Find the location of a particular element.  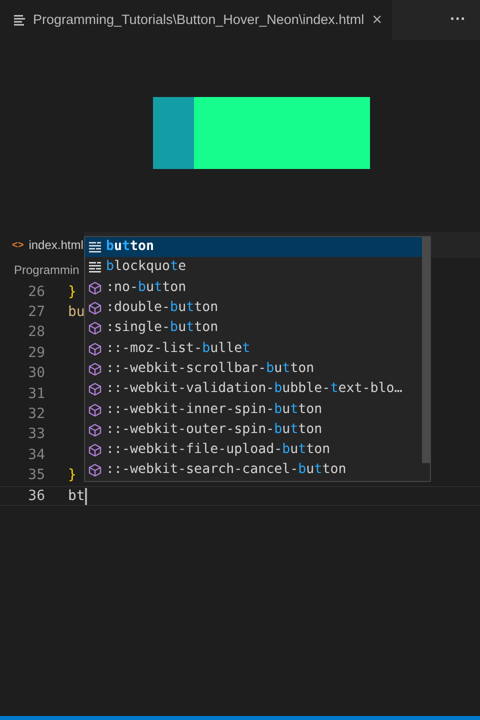

file-lines-icon is located at coordinates (19, 20).